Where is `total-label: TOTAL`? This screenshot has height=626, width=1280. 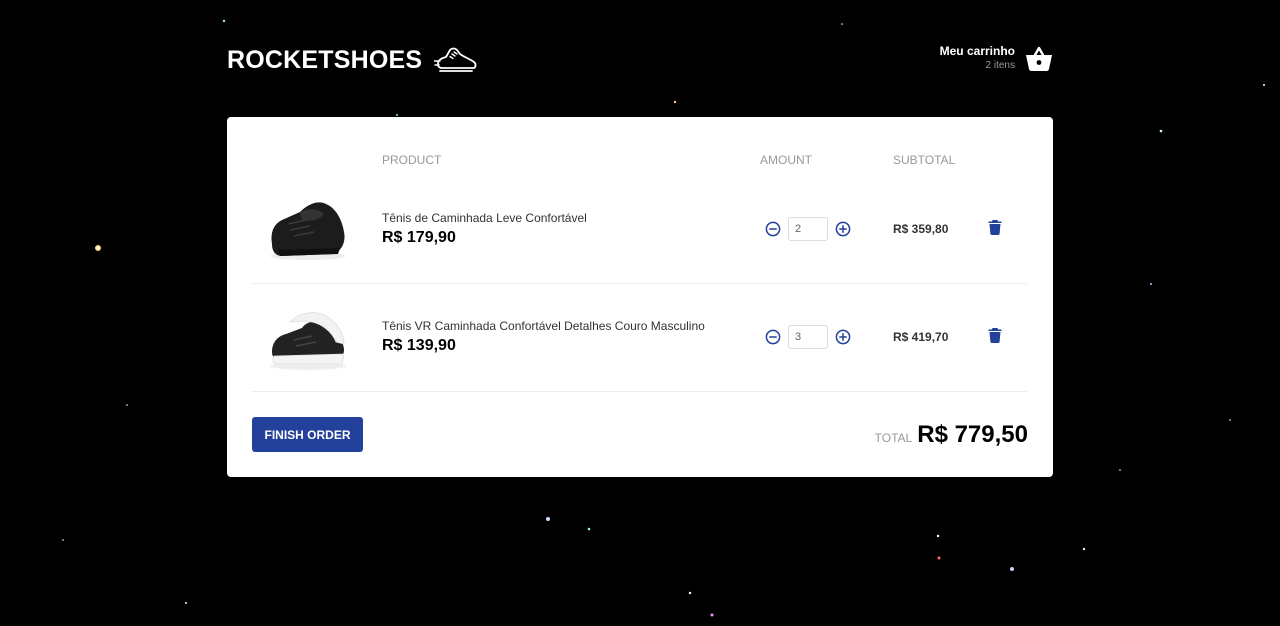
total-label: TOTAL is located at coordinates (893, 438).